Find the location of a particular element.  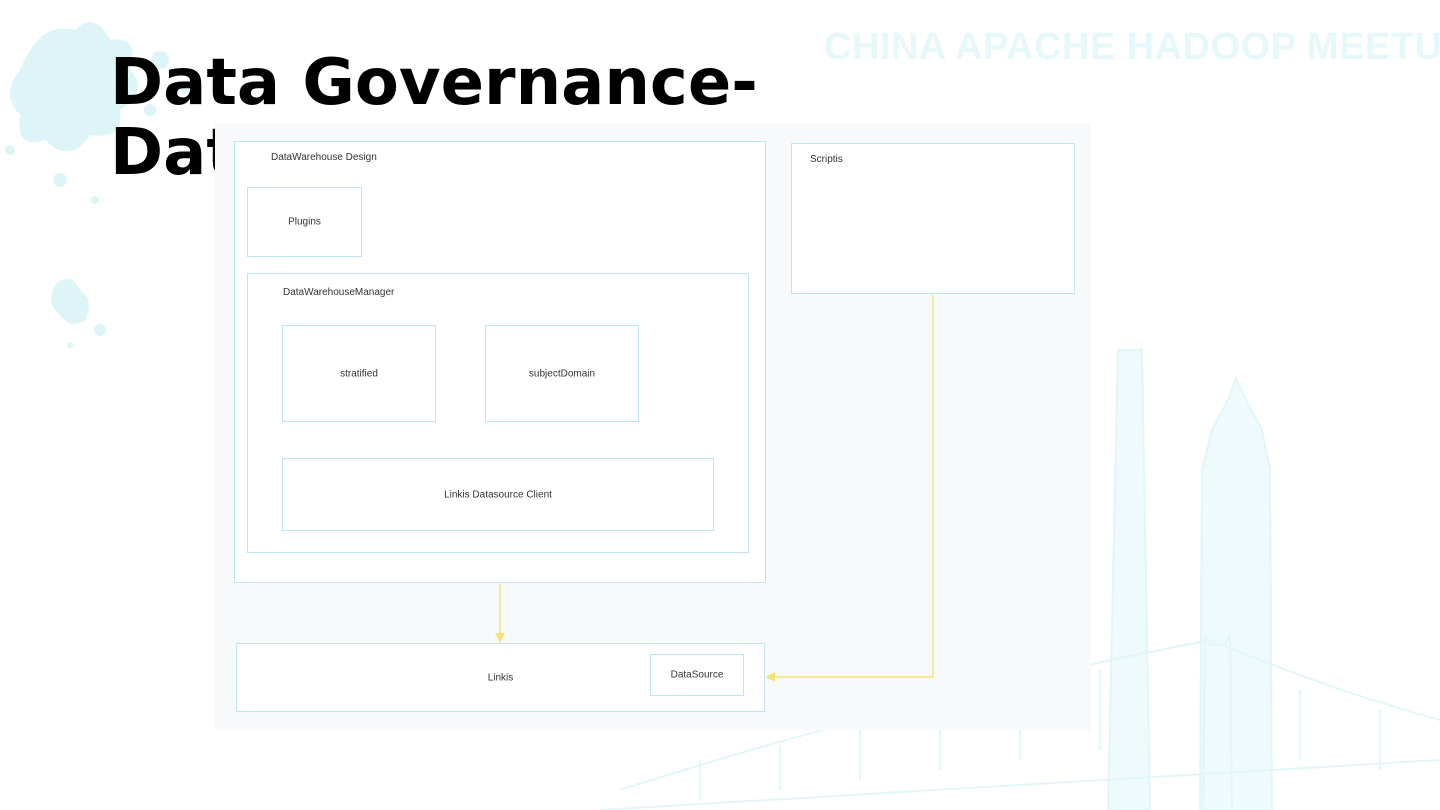

linkis-datasource-client-label: Linkis Datasource Client is located at coordinates (498, 494).